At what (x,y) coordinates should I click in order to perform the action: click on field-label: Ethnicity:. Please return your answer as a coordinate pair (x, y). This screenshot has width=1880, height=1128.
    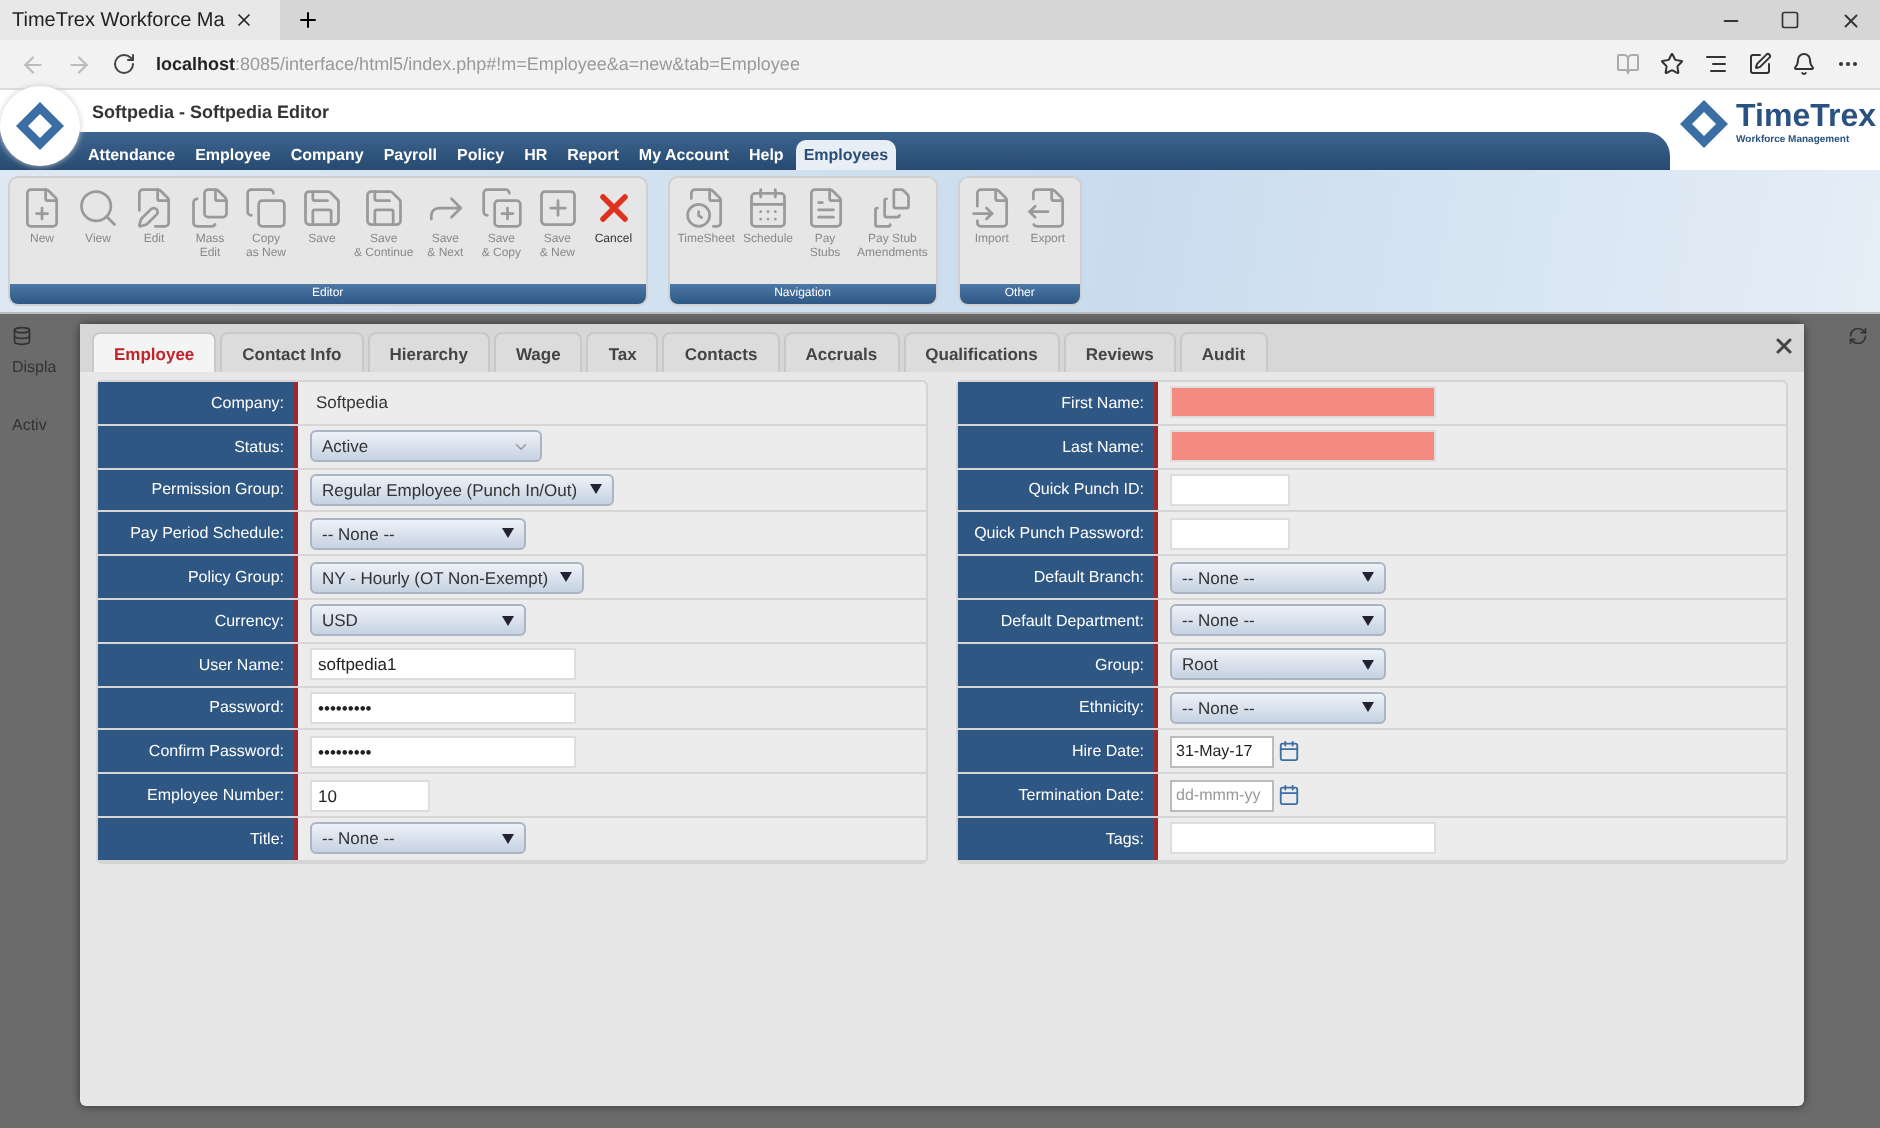
    Looking at the image, I should click on (1058, 708).